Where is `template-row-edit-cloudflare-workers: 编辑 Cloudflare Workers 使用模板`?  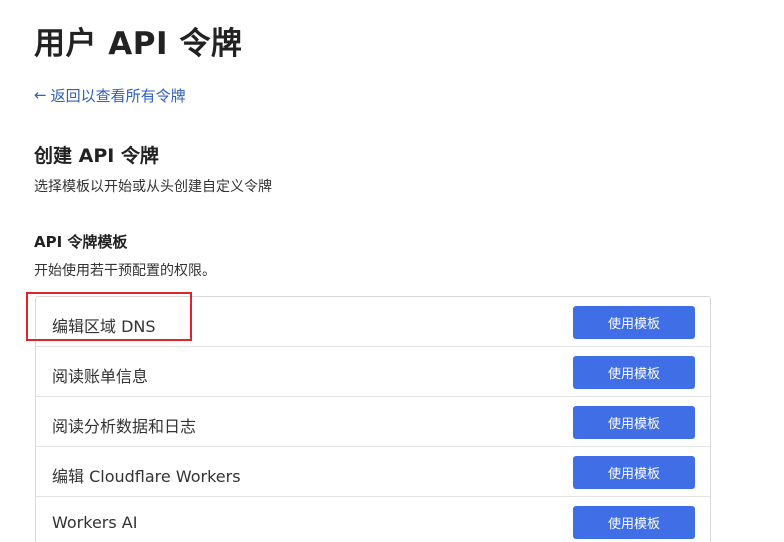
template-row-edit-cloudflare-workers: 编辑 Cloudflare Workers 使用模板 is located at coordinates (373, 472).